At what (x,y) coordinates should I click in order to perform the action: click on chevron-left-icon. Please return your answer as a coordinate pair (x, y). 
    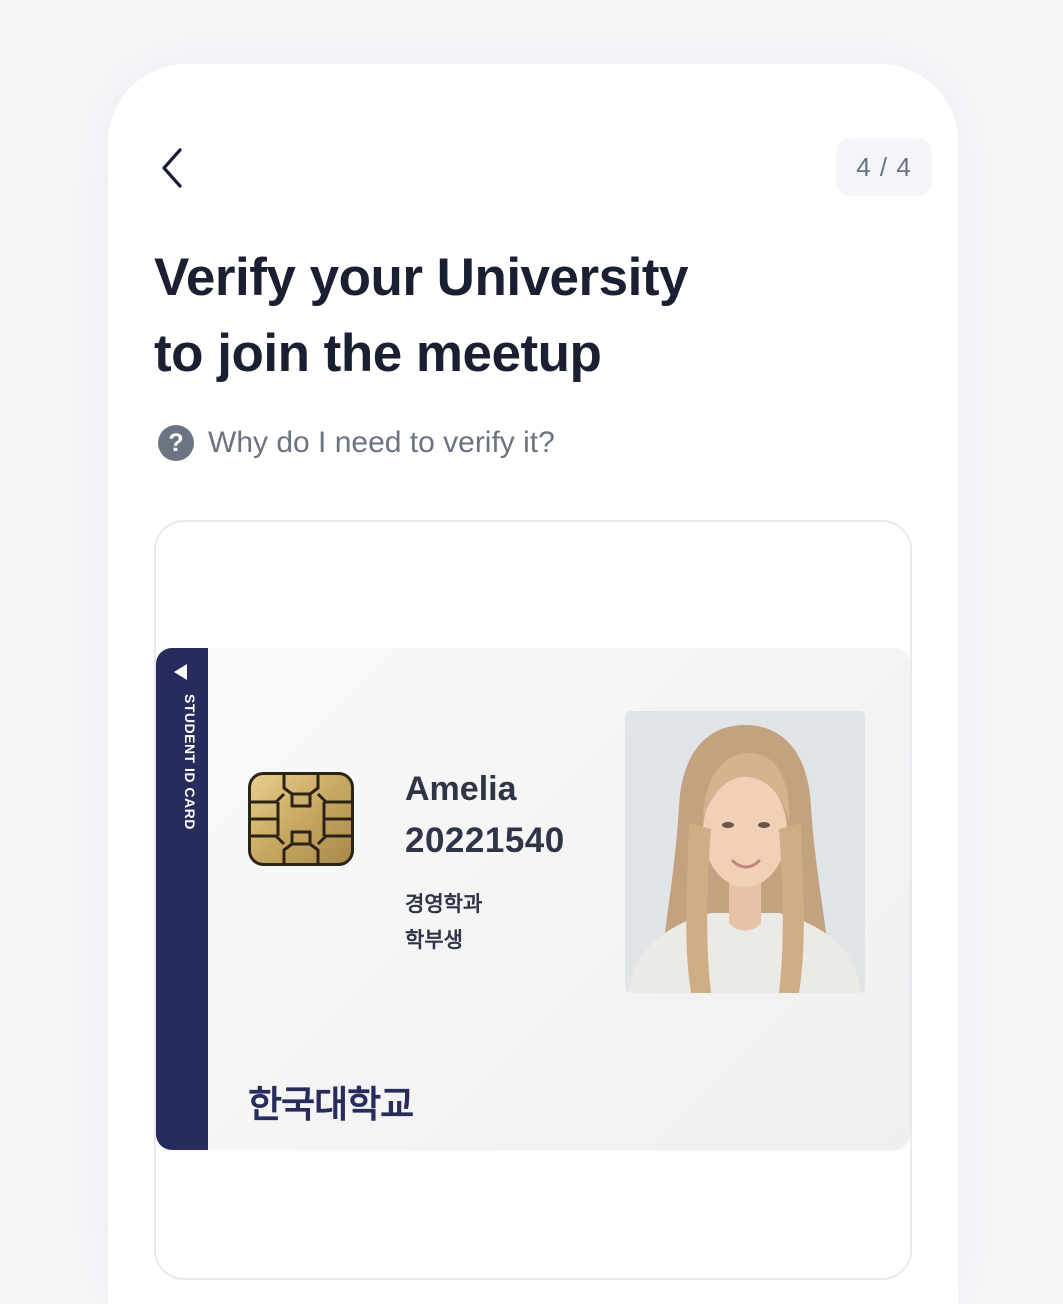
    Looking at the image, I should click on (172, 168).